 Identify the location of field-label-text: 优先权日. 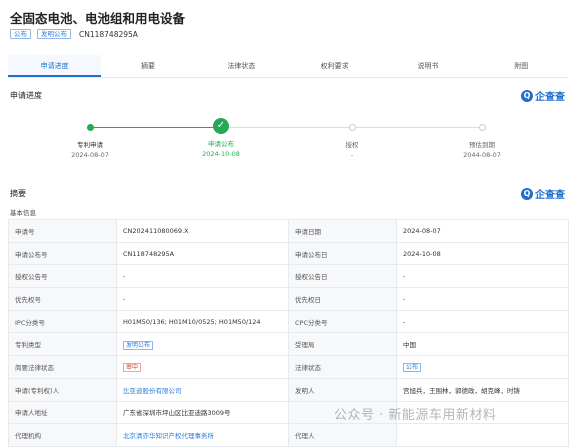
(308, 299).